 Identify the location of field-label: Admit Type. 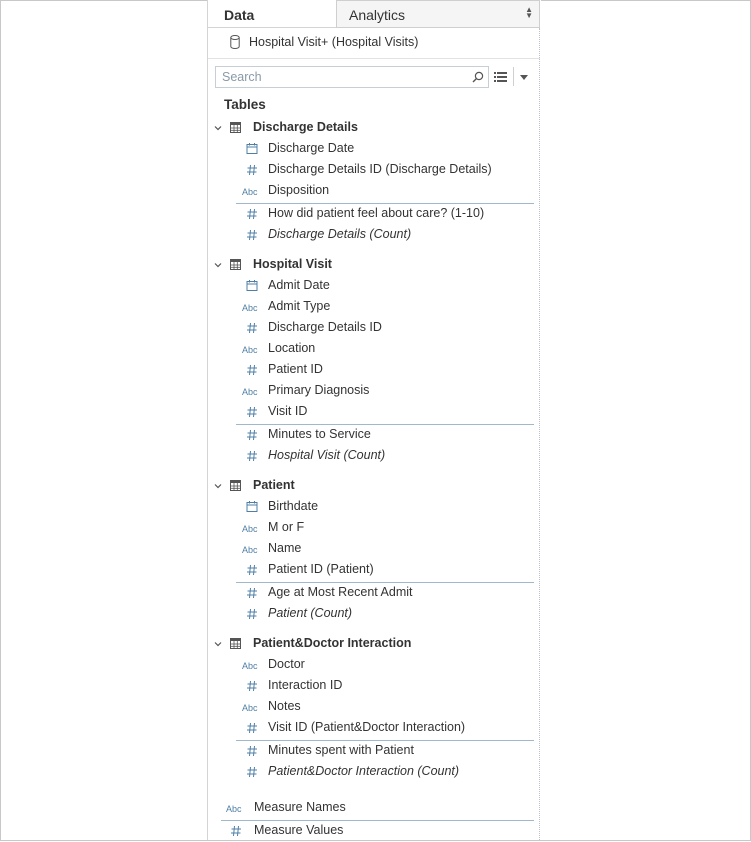
(299, 306).